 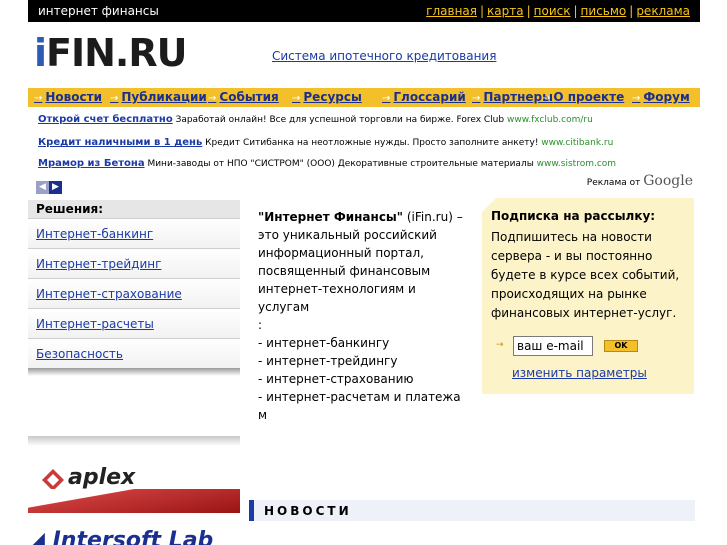 What do you see at coordinates (134, 372) in the screenshot?
I see `sidebar-shadow` at bounding box center [134, 372].